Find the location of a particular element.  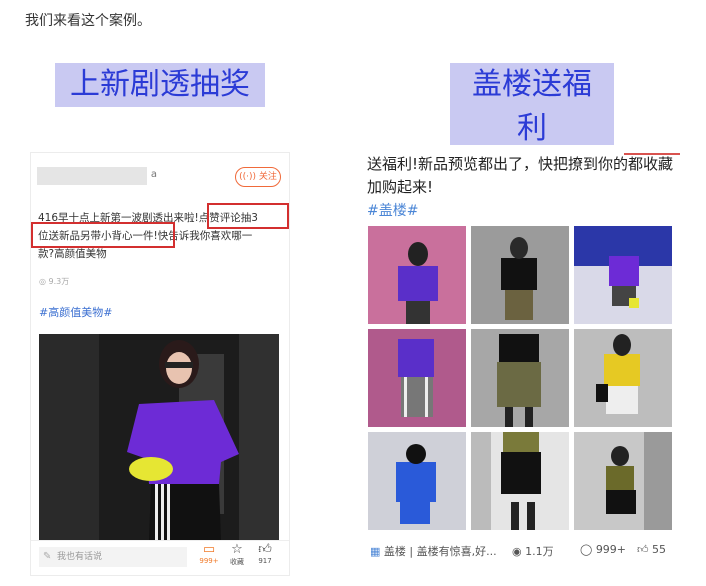

like-count: 55 is located at coordinates (659, 549).